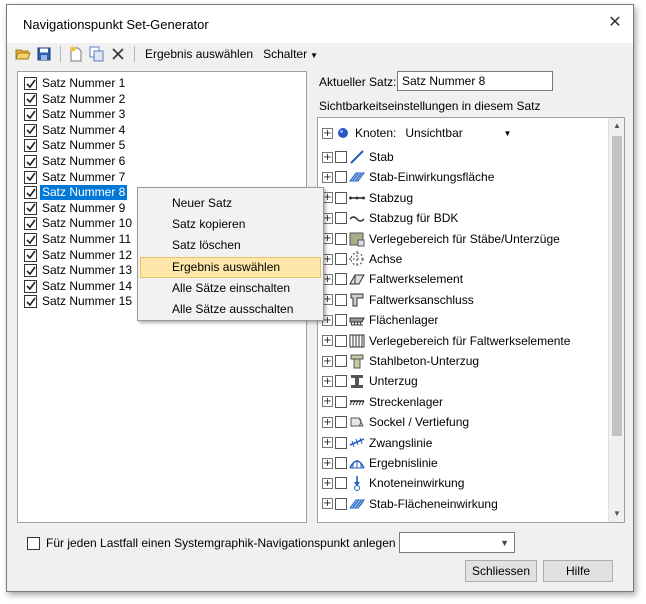  What do you see at coordinates (79, 301) in the screenshot?
I see `set-list-item: Satz Nummer 15` at bounding box center [79, 301].